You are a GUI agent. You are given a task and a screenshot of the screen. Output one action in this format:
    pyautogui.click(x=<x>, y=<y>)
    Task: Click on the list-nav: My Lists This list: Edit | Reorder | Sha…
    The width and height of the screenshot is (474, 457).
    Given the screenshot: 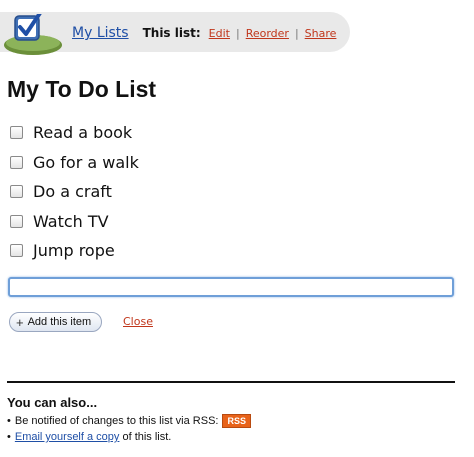 What is the action you would take?
    pyautogui.click(x=204, y=33)
    